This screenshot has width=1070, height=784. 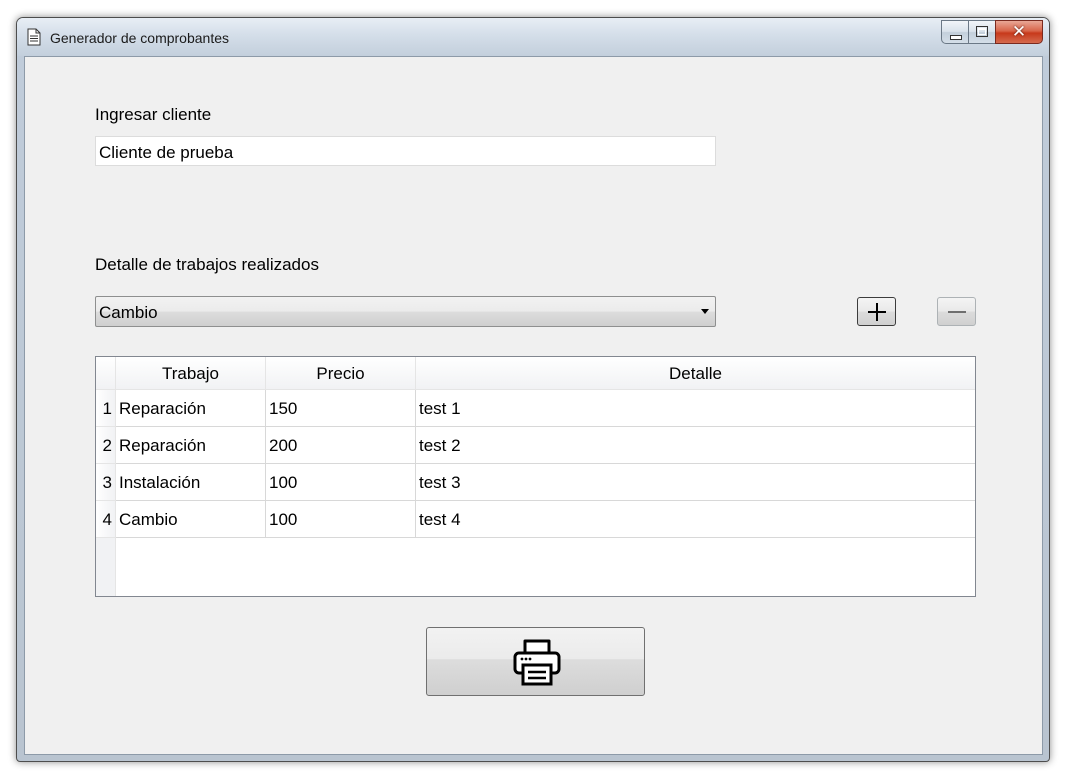 I want to click on remove-job-button, so click(x=956, y=311).